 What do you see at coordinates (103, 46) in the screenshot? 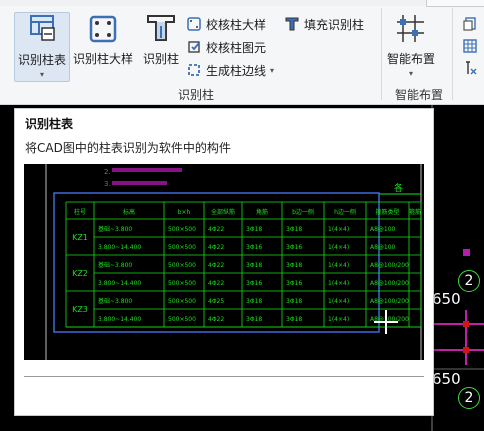
I see `identify-column-detail-button: 识别柱大样` at bounding box center [103, 46].